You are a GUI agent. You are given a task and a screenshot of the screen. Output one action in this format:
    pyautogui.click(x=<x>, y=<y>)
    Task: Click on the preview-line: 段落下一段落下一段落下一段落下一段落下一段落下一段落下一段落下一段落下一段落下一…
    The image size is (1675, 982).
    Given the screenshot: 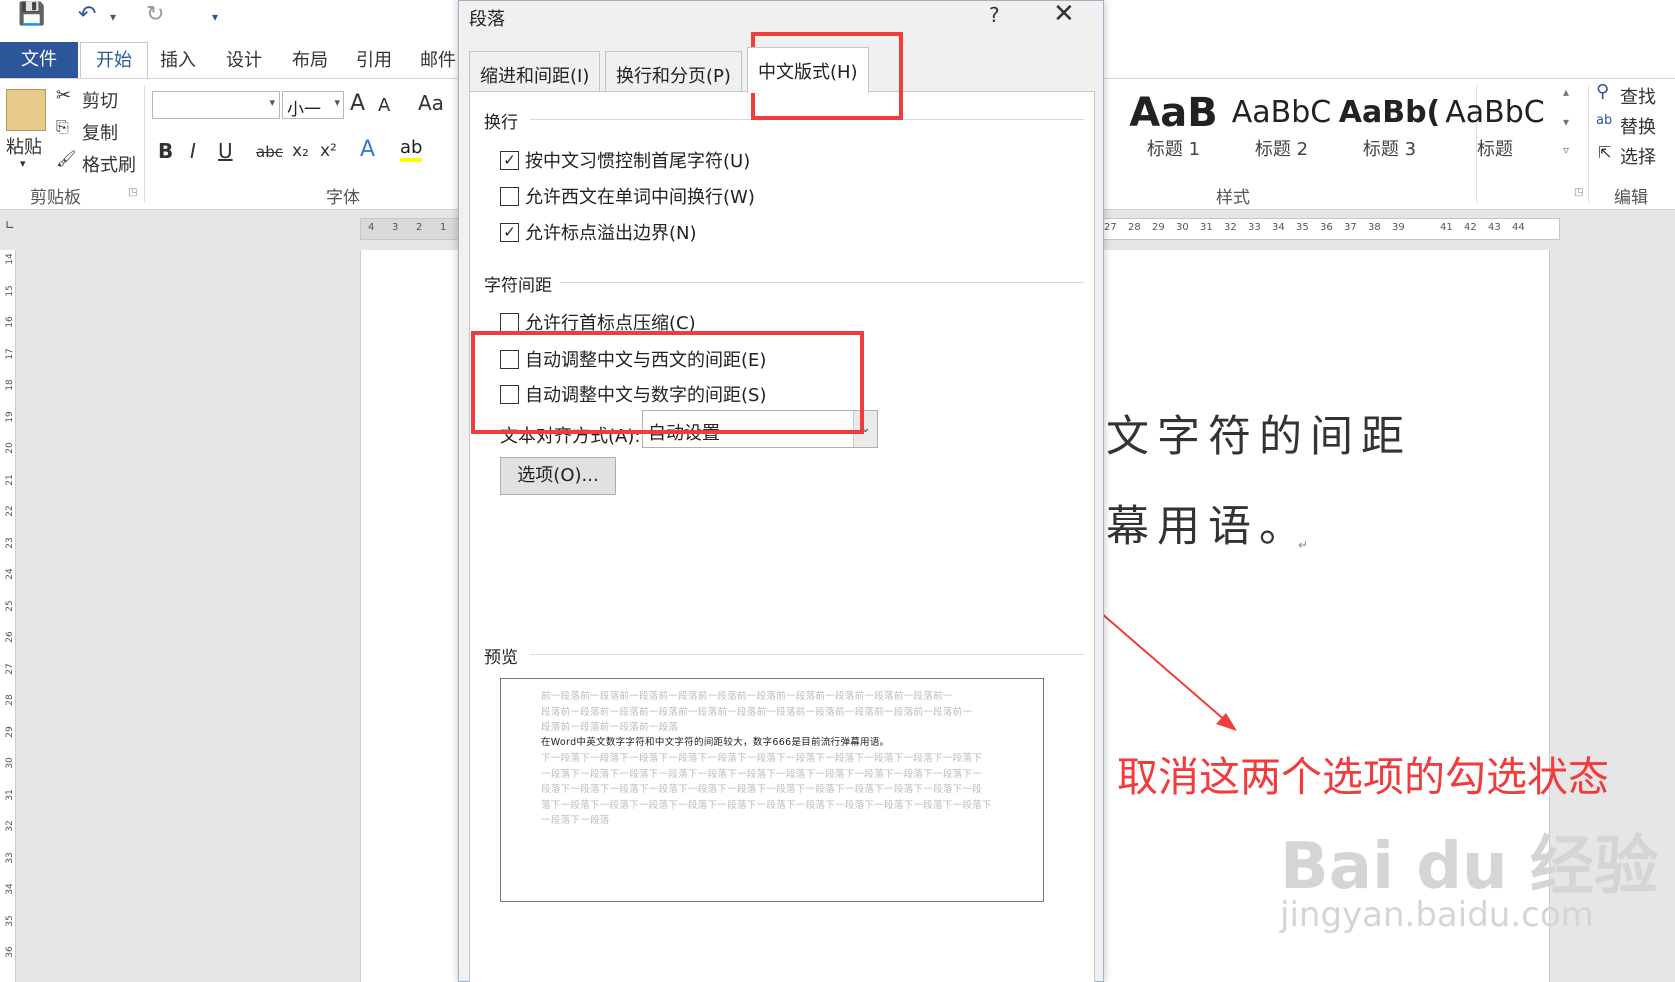 What is the action you would take?
    pyautogui.click(x=762, y=789)
    